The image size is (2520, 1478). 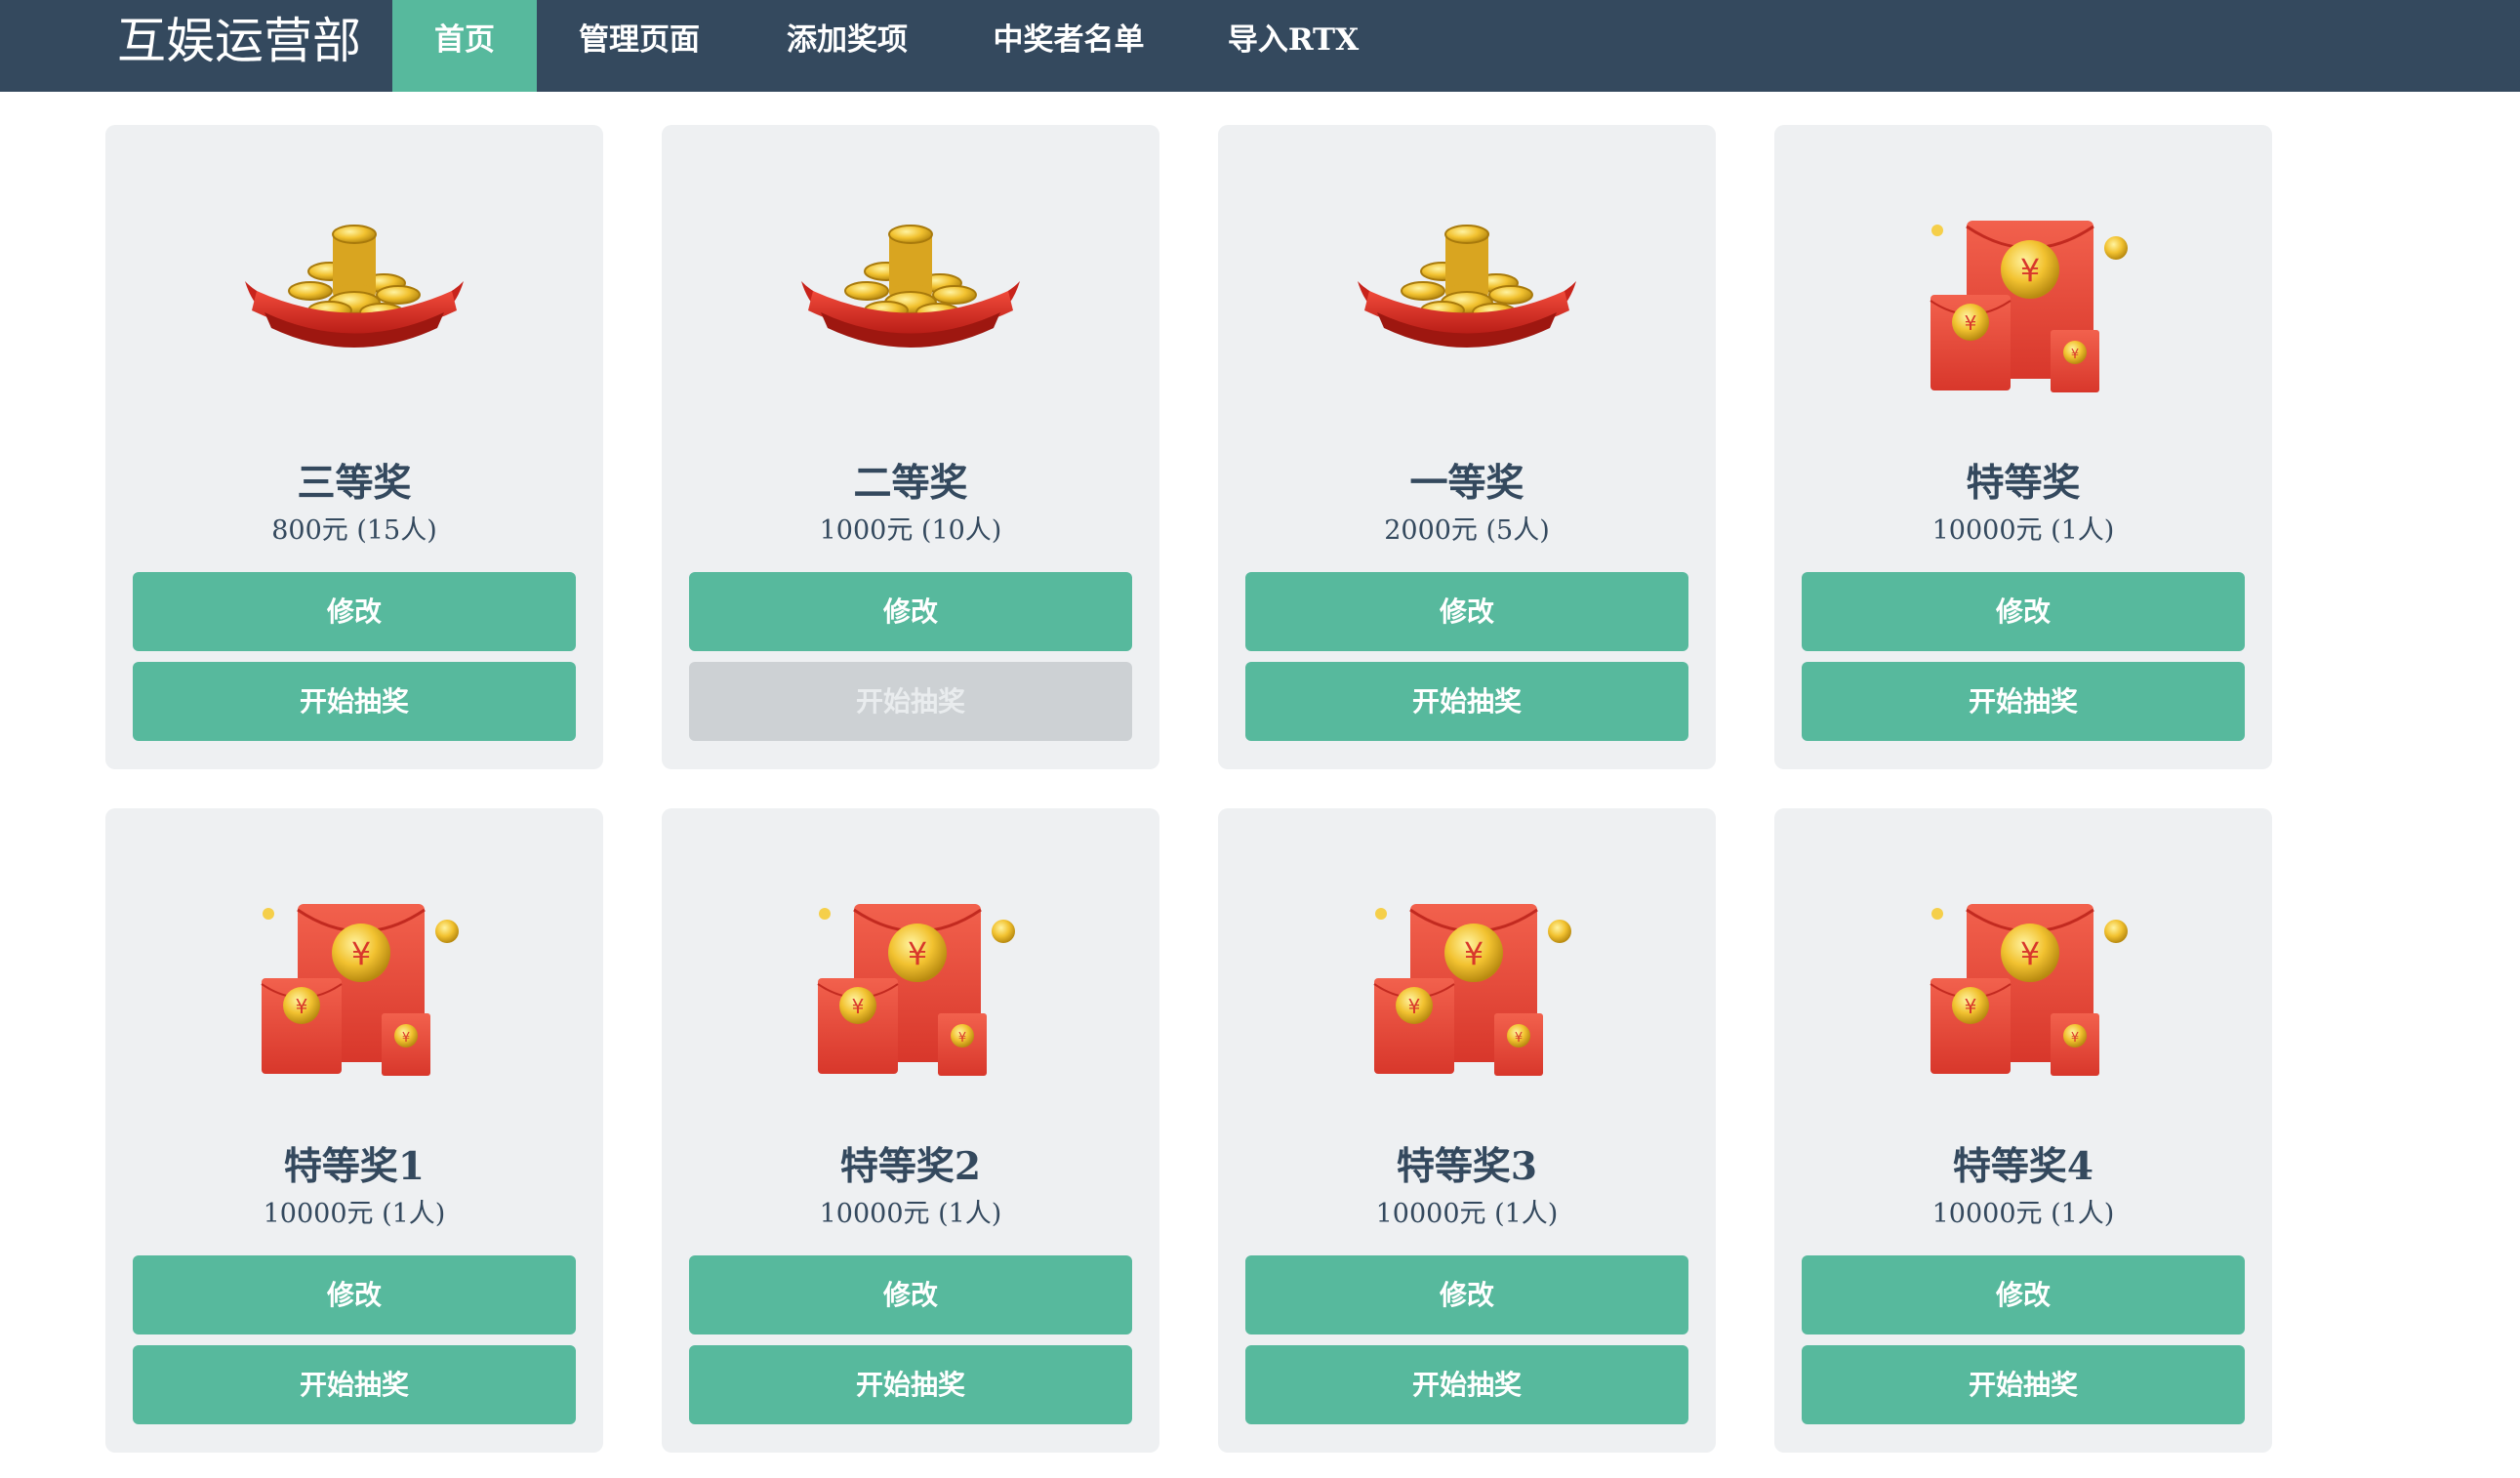 I want to click on nav-item-manage: 管理页面, so click(x=639, y=46).